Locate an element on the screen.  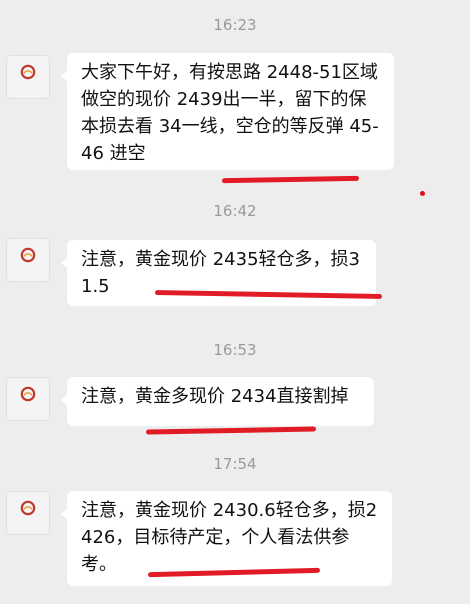
timestamp: 17:54 is located at coordinates (235, 464).